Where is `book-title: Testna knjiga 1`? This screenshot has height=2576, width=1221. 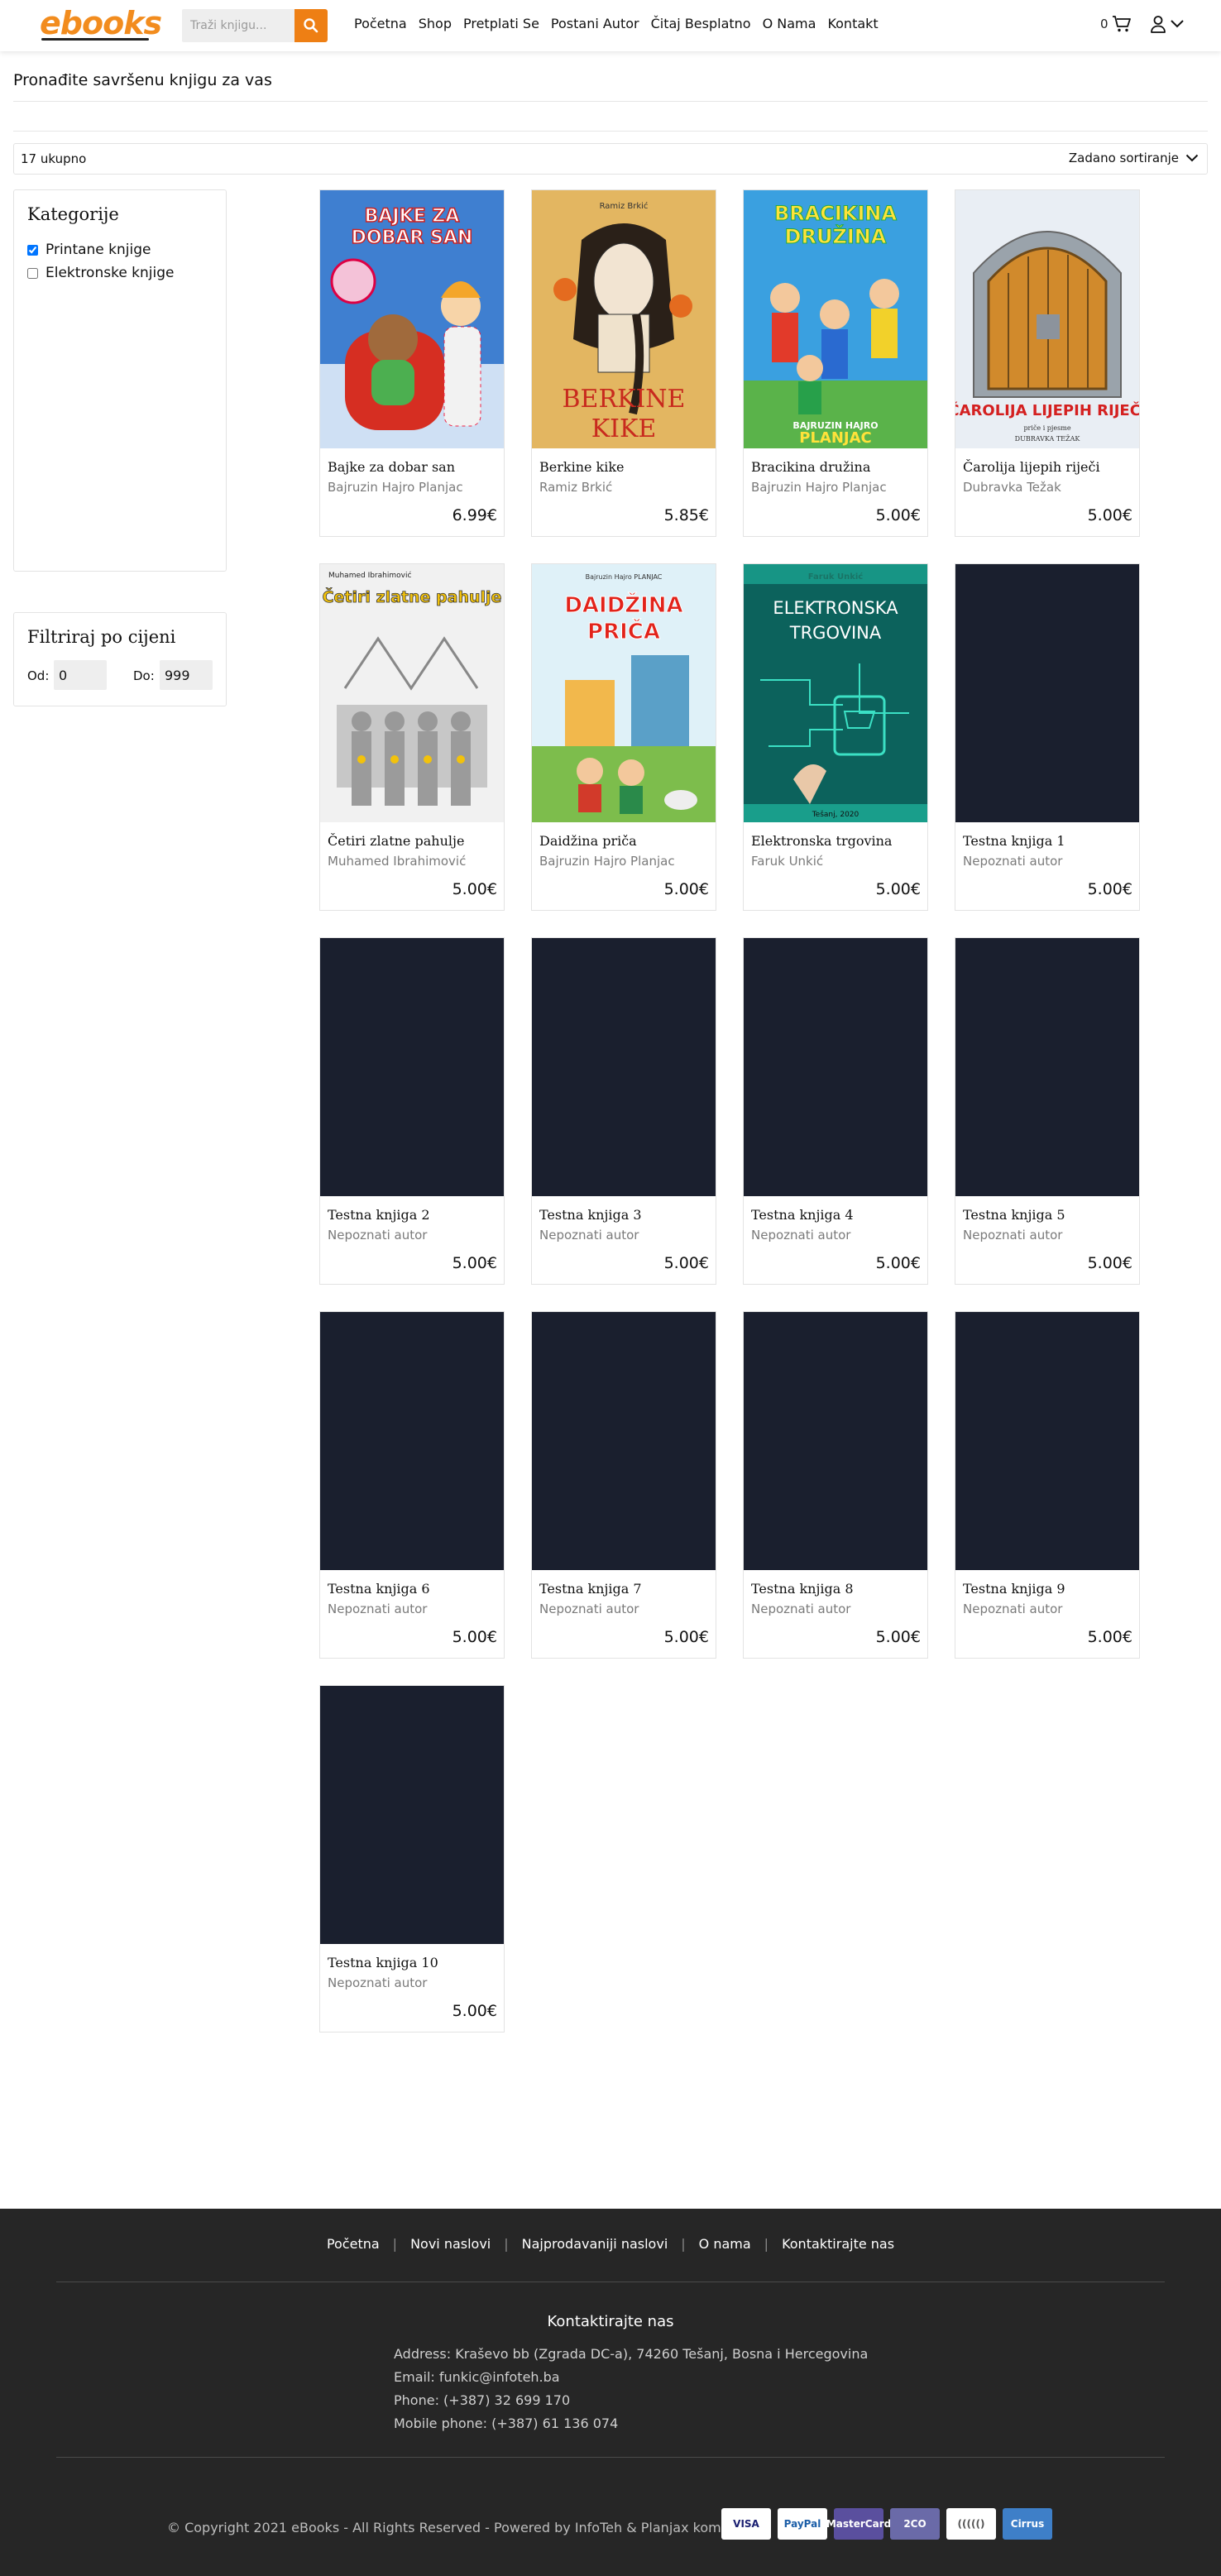 book-title: Testna knjiga 1 is located at coordinates (1014, 841).